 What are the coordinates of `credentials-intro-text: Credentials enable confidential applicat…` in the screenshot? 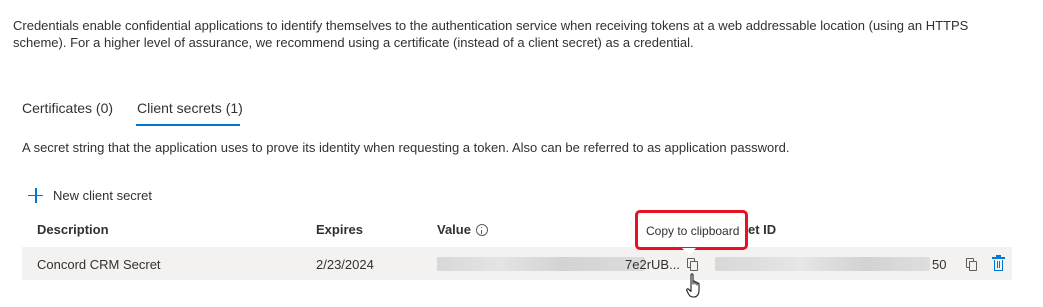 It's located at (491, 34).